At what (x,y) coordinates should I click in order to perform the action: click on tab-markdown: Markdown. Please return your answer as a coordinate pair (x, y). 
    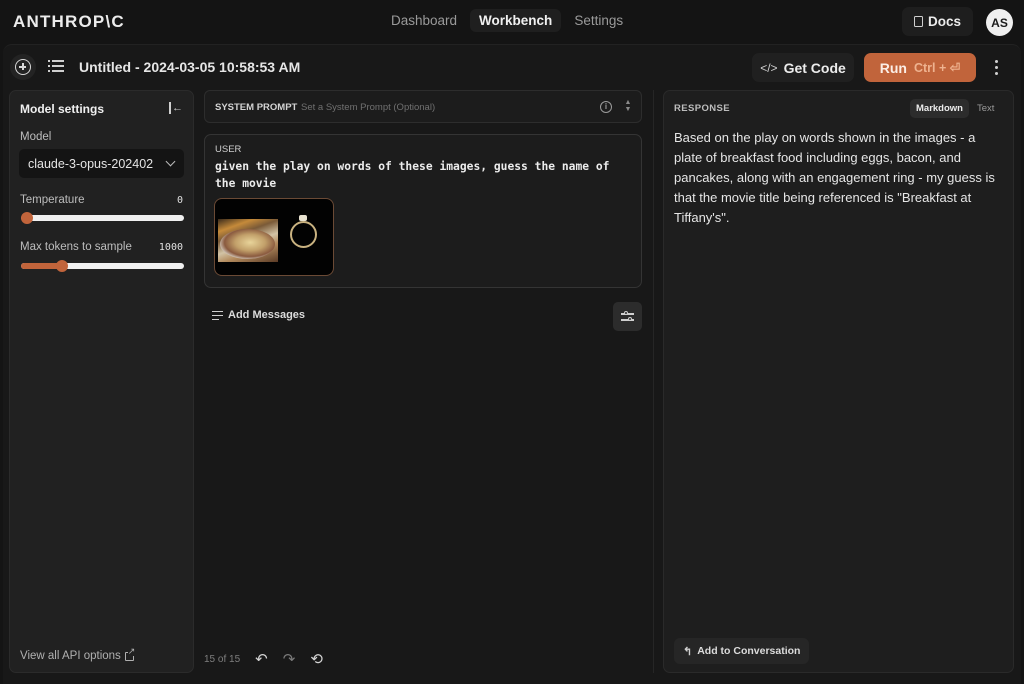
    Looking at the image, I should click on (939, 108).